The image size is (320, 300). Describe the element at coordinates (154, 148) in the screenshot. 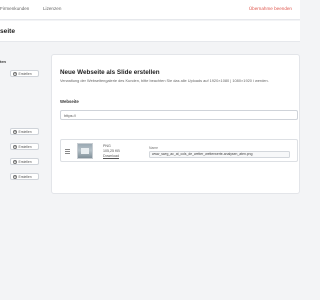

I see `name-label: Name` at that location.